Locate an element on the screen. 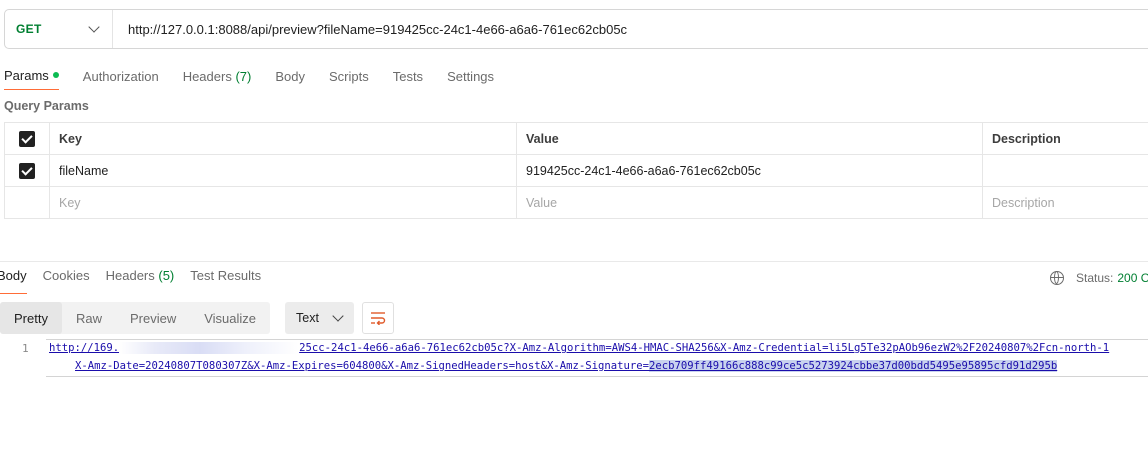  view-mode-control: Pretty Raw Preview Visualize is located at coordinates (135, 318).